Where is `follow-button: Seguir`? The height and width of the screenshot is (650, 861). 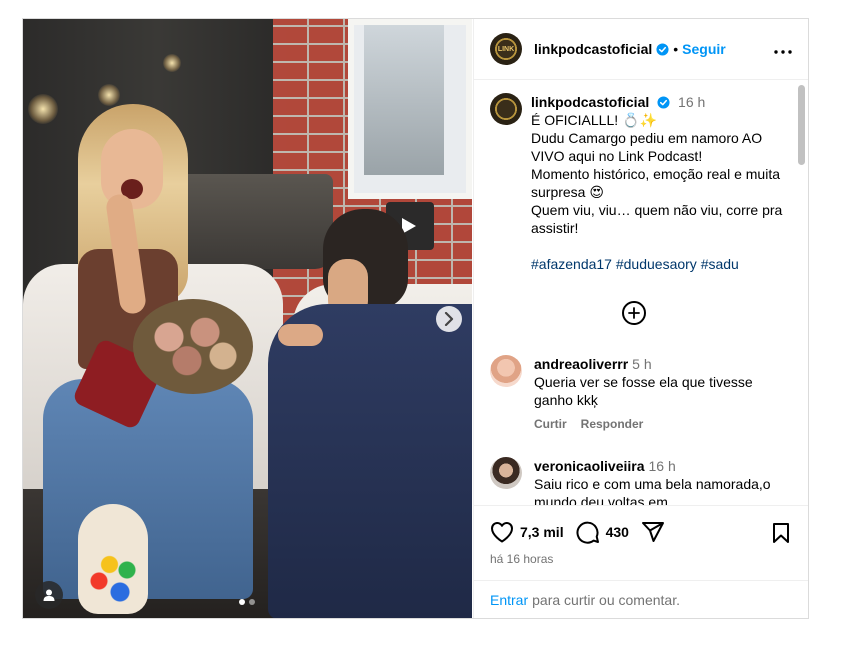
follow-button: Seguir is located at coordinates (704, 49).